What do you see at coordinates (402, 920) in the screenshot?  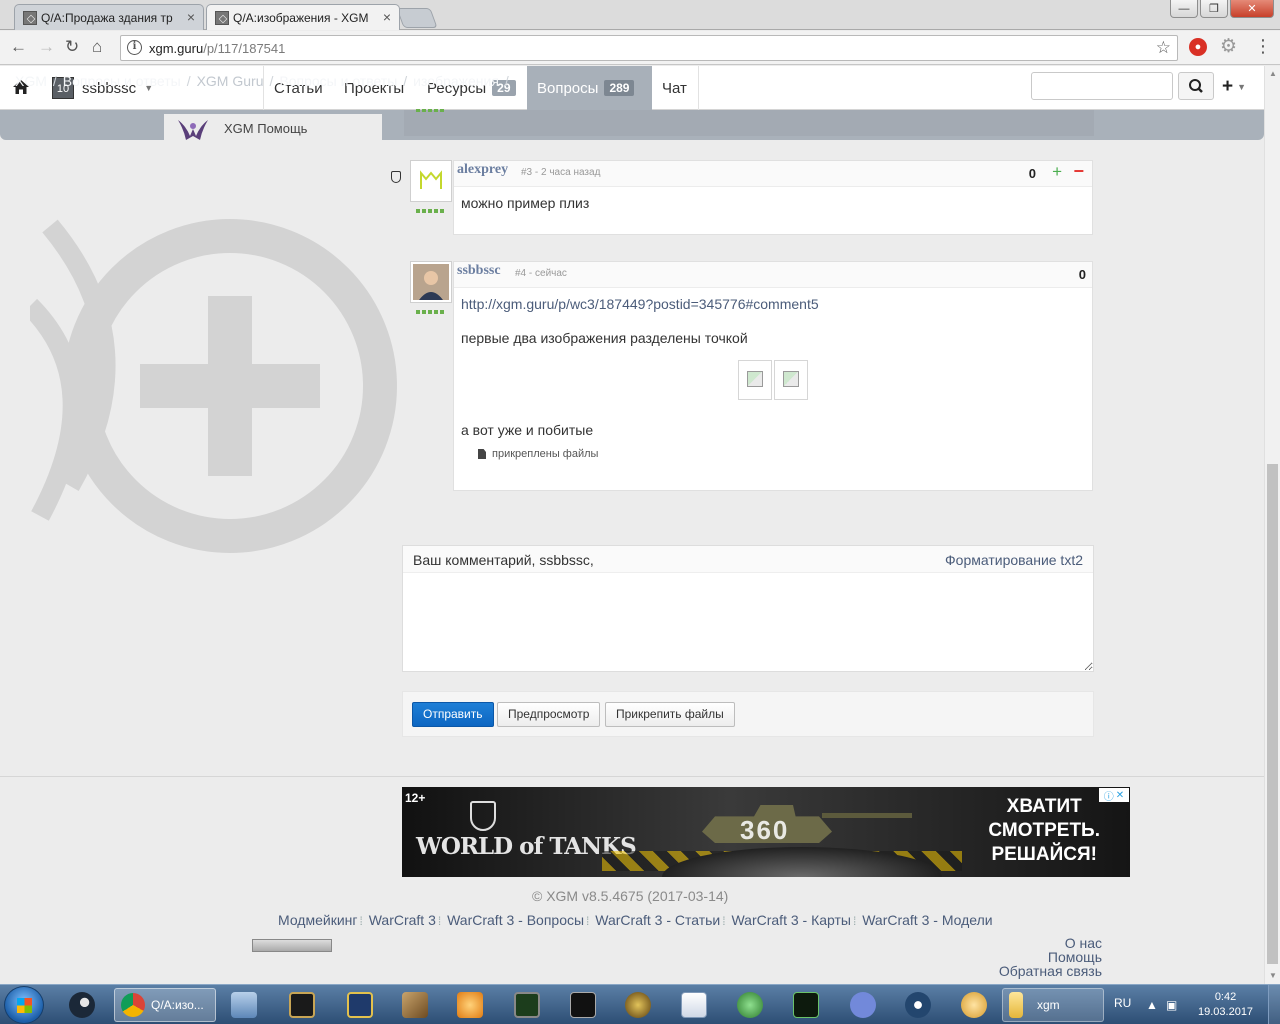 I see `footer-link: WarCraft 3` at bounding box center [402, 920].